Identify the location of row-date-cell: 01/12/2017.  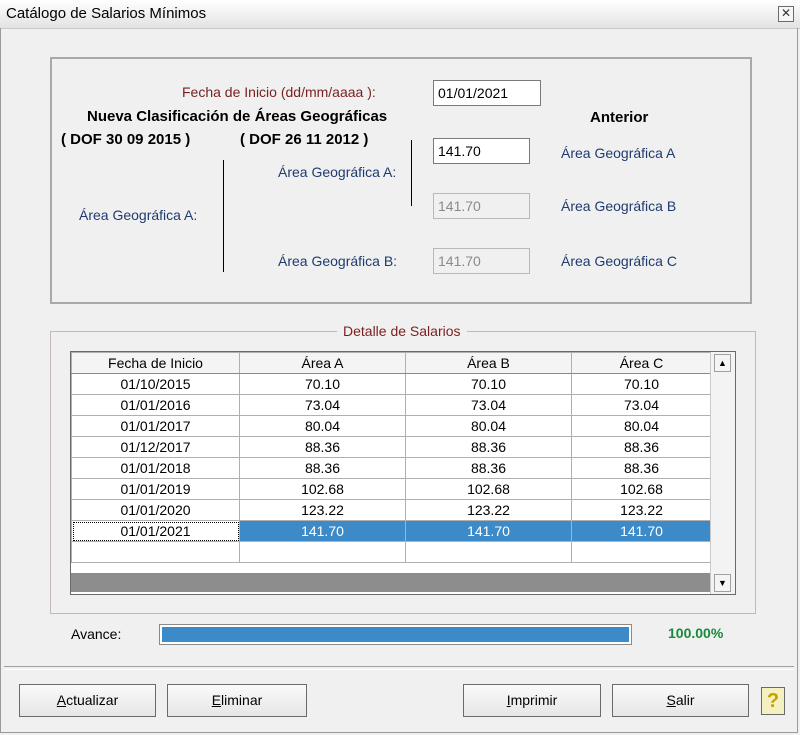
(155, 447).